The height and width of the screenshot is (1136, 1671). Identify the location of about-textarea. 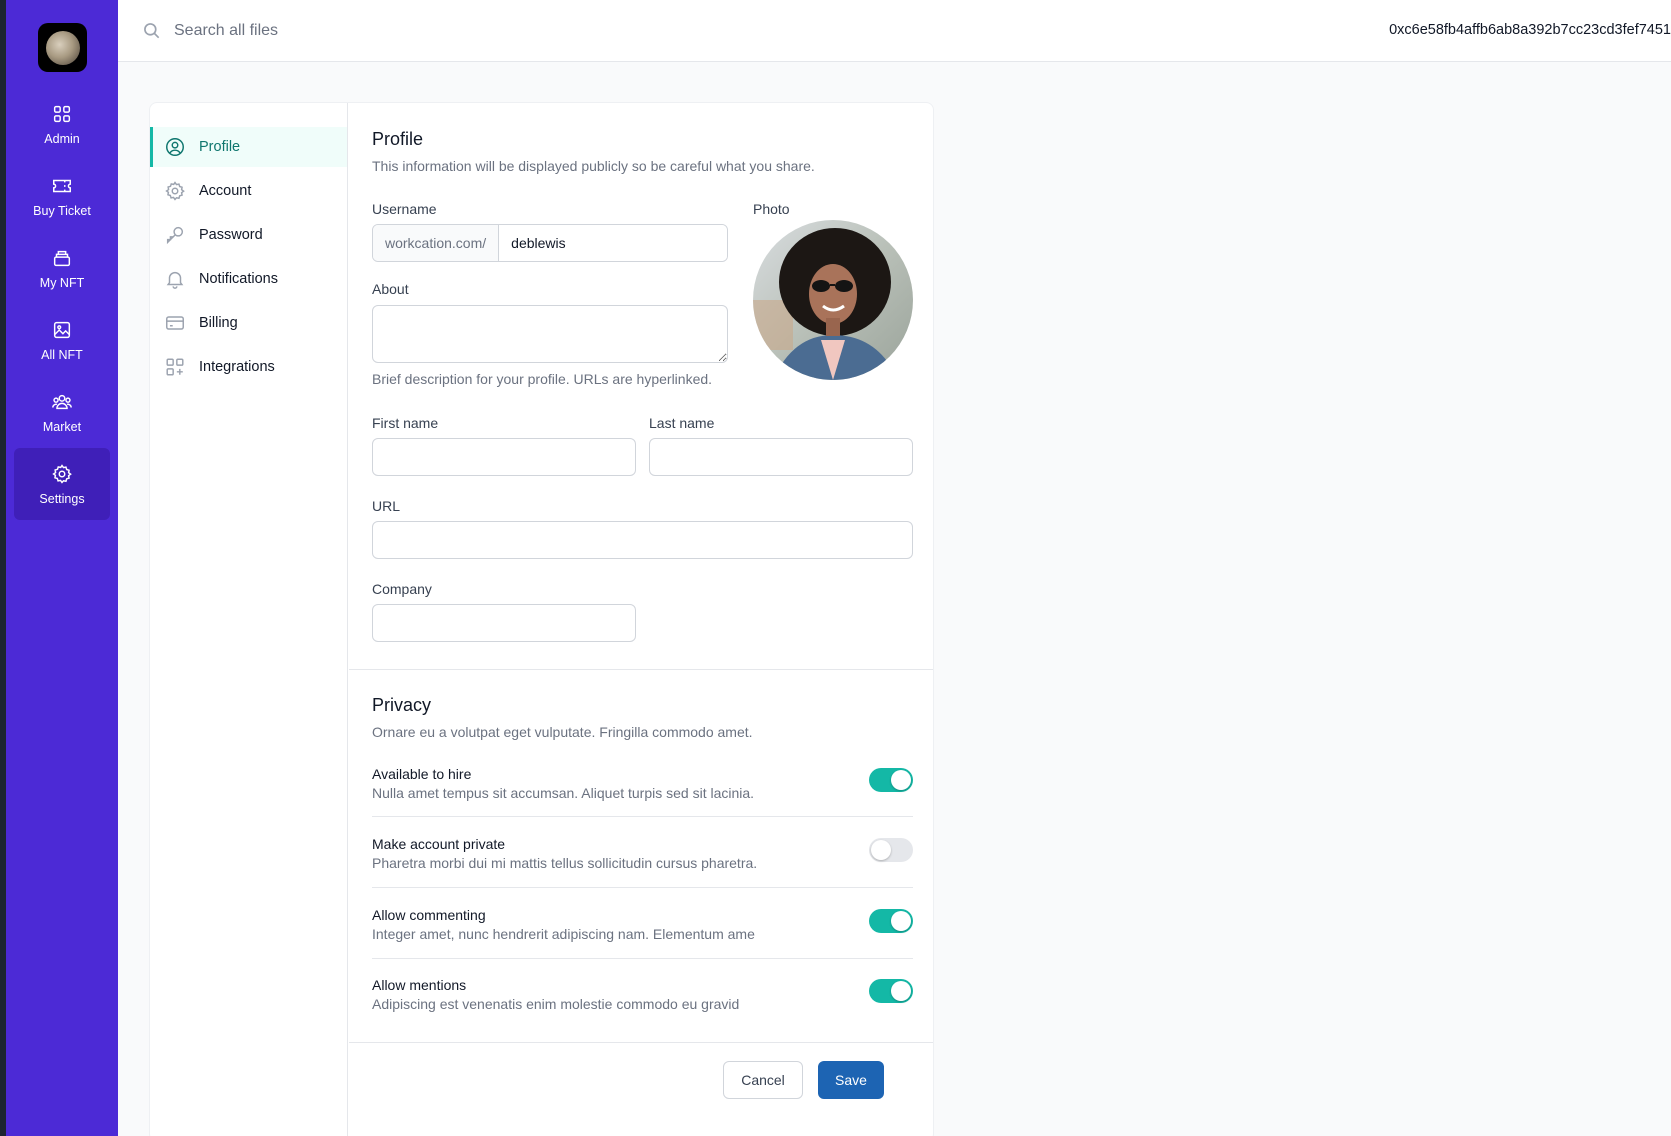
(550, 334).